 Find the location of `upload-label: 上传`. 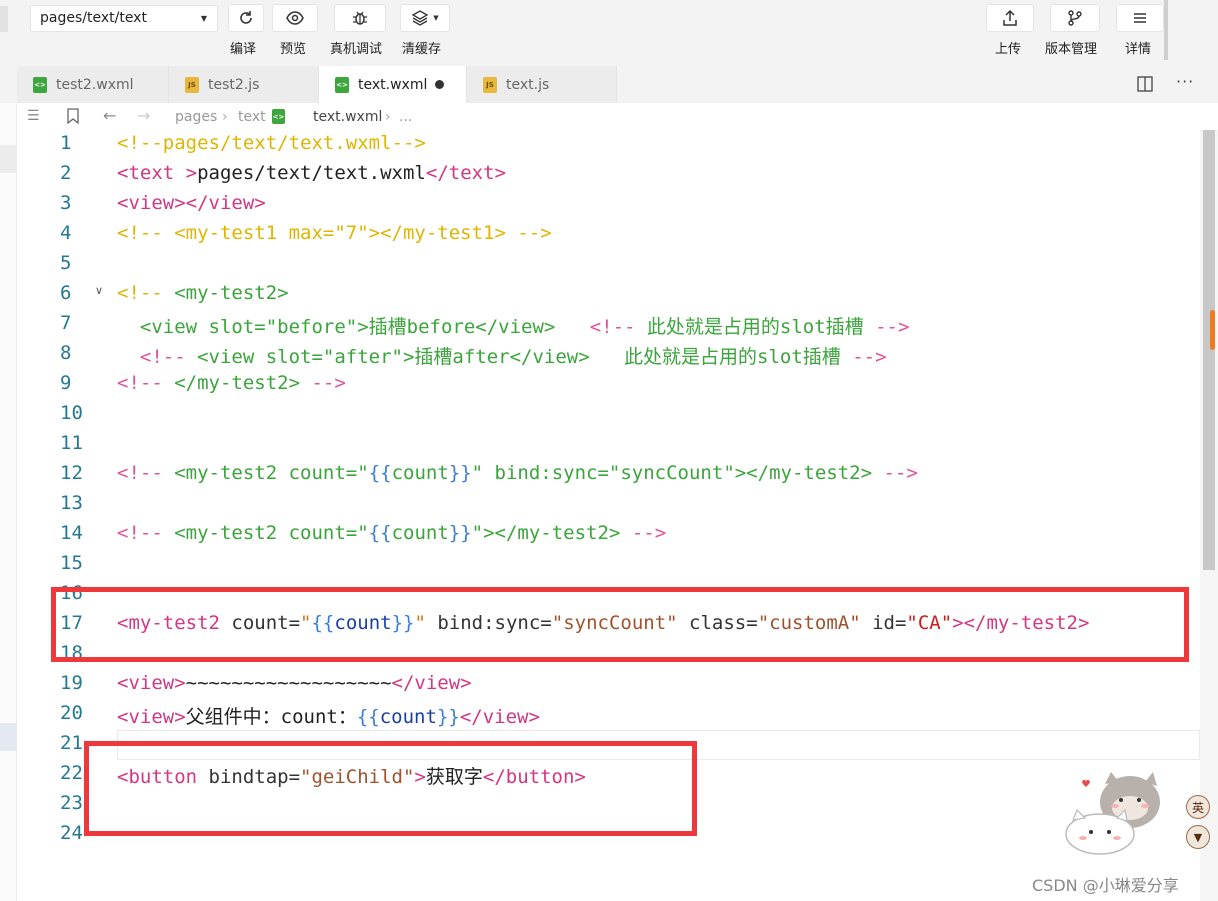

upload-label: 上传 is located at coordinates (1008, 49).